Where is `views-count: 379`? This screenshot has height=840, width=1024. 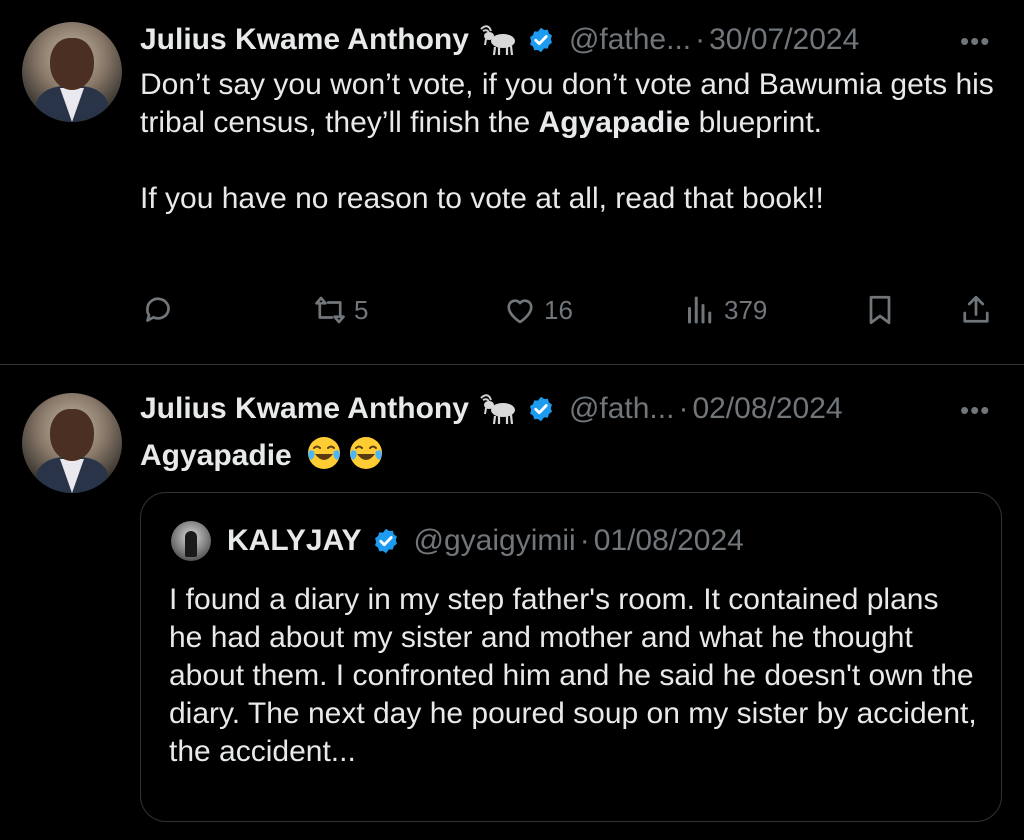
views-count: 379 is located at coordinates (746, 309).